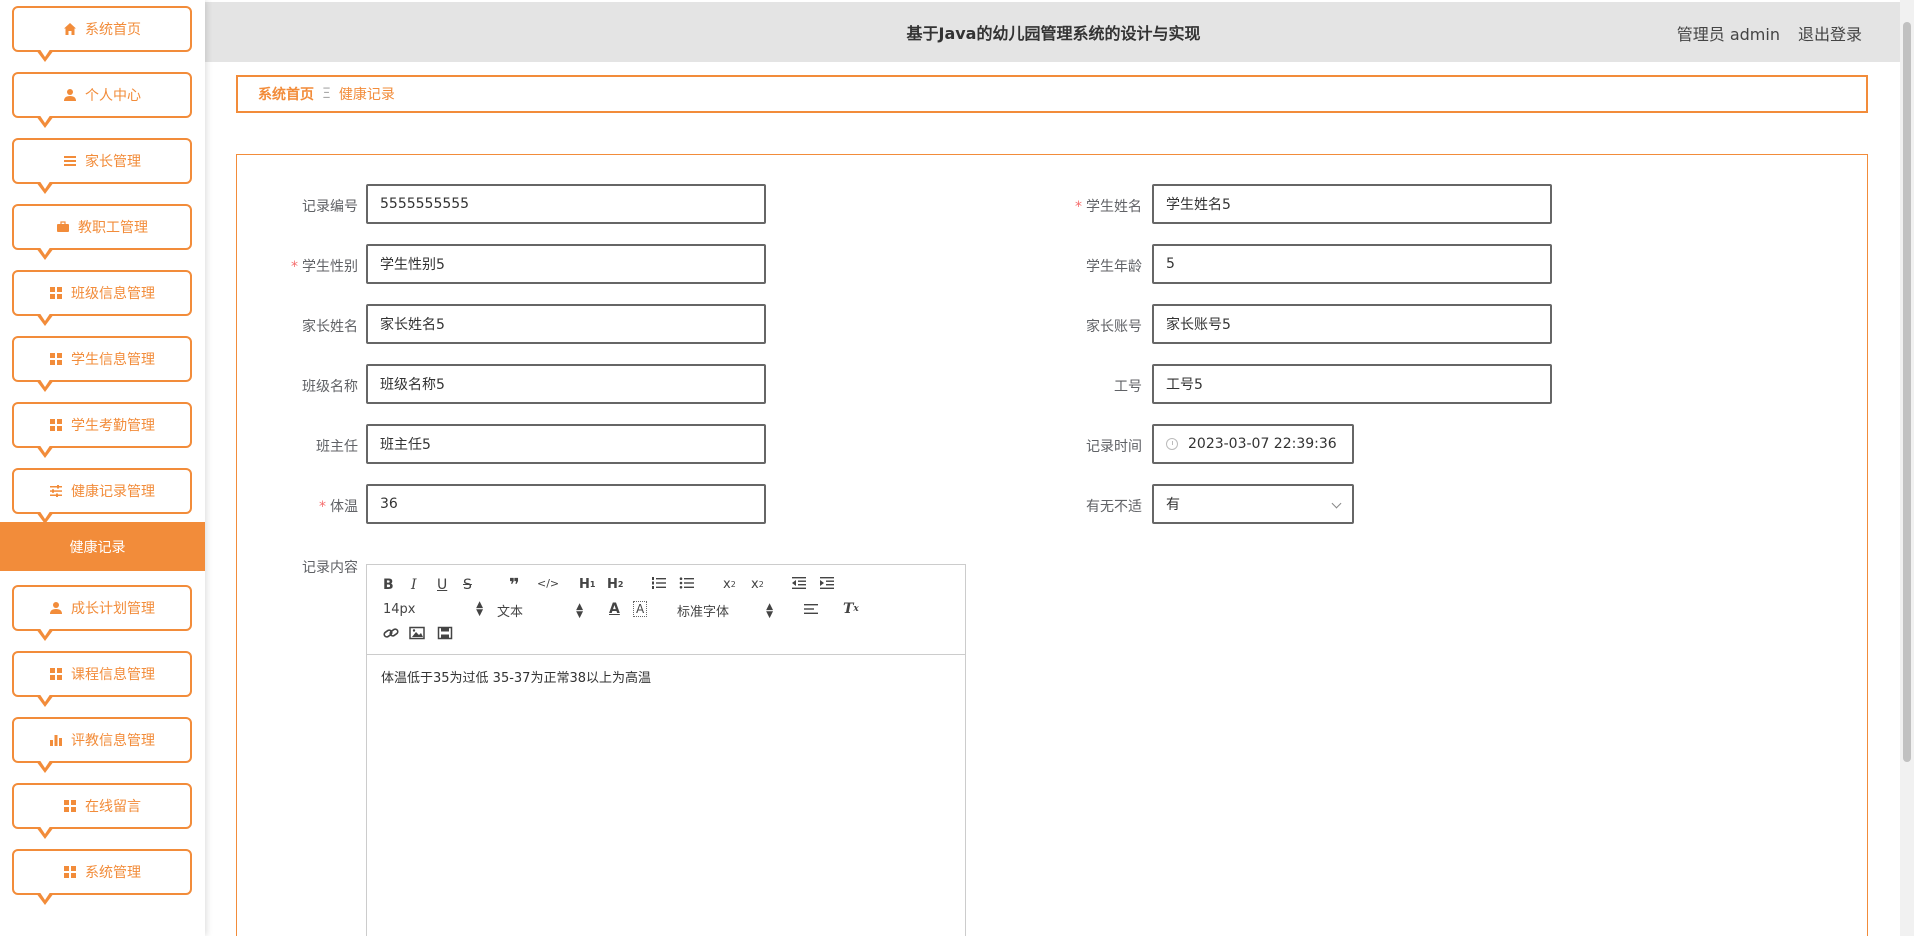 The image size is (1914, 936). I want to click on font-family-select: 标准字体 ▲ ▼, so click(725, 610).